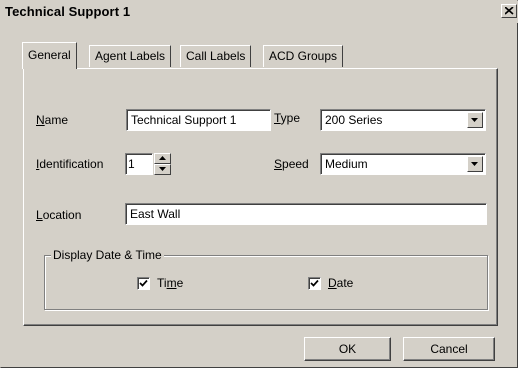 The image size is (518, 368). Describe the element at coordinates (52, 120) in the screenshot. I see `name-label: Name` at that location.